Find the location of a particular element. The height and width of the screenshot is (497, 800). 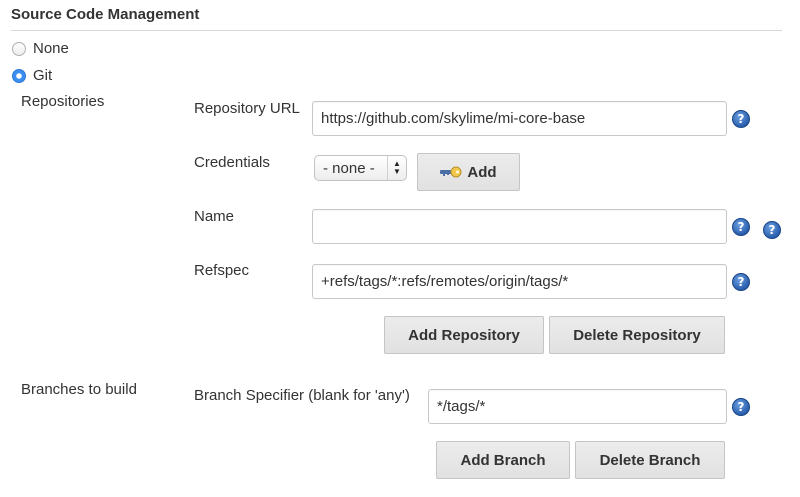

name-help-icon: ? is located at coordinates (741, 227).